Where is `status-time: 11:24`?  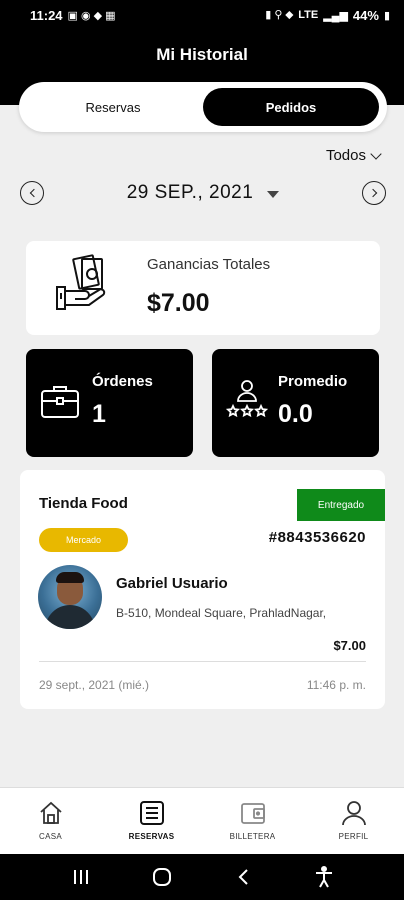
status-time: 11:24 is located at coordinates (46, 15).